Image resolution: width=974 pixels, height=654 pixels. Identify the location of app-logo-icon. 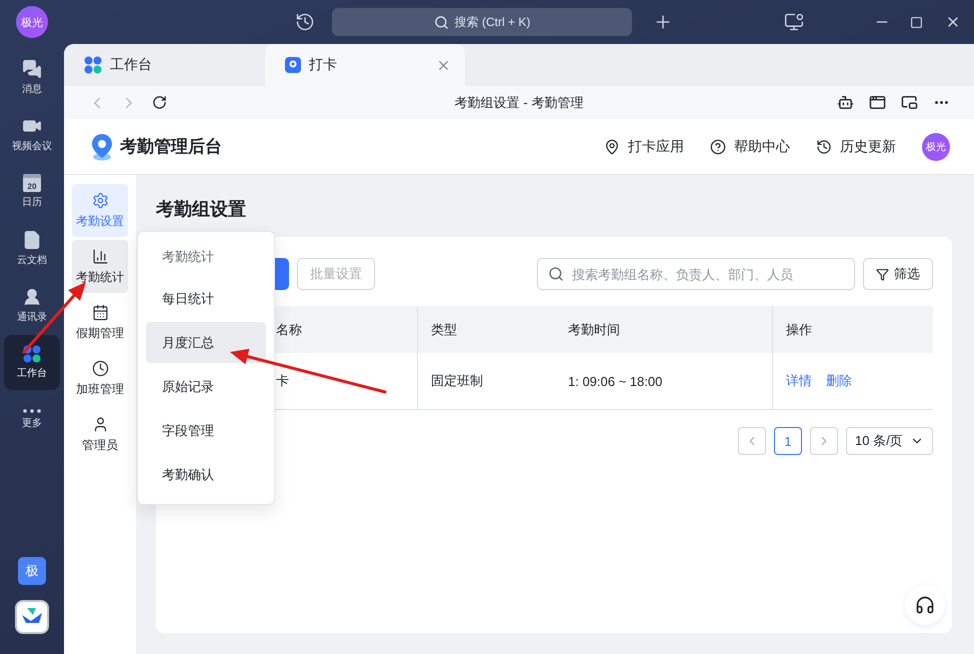
(32, 617).